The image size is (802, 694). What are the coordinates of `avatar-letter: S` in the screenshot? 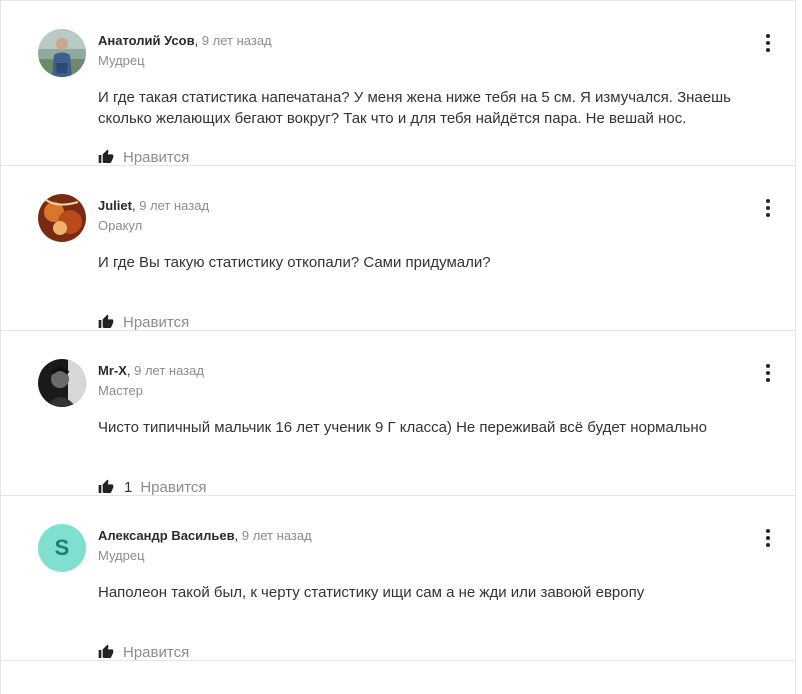 It's located at (62, 547).